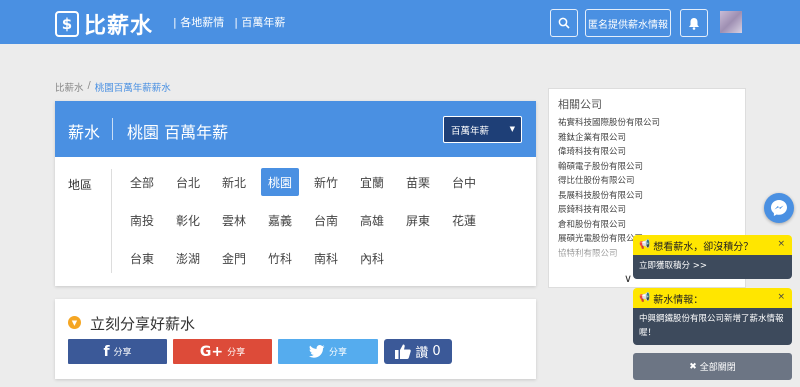  Describe the element at coordinates (316, 351) in the screenshot. I see `twitter-icon` at that location.